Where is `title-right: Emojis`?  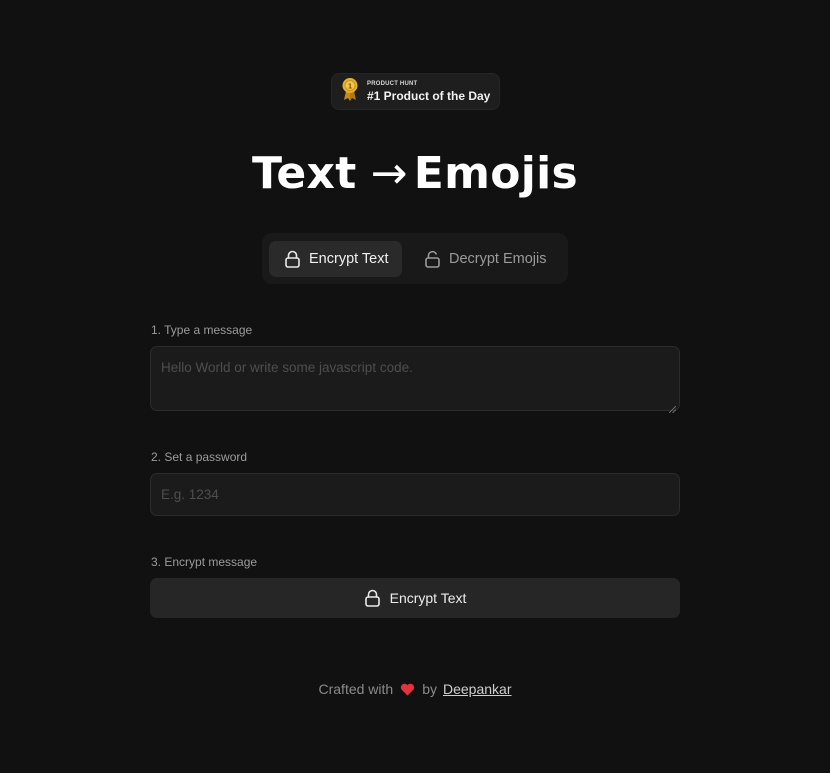
title-right: Emojis is located at coordinates (496, 173).